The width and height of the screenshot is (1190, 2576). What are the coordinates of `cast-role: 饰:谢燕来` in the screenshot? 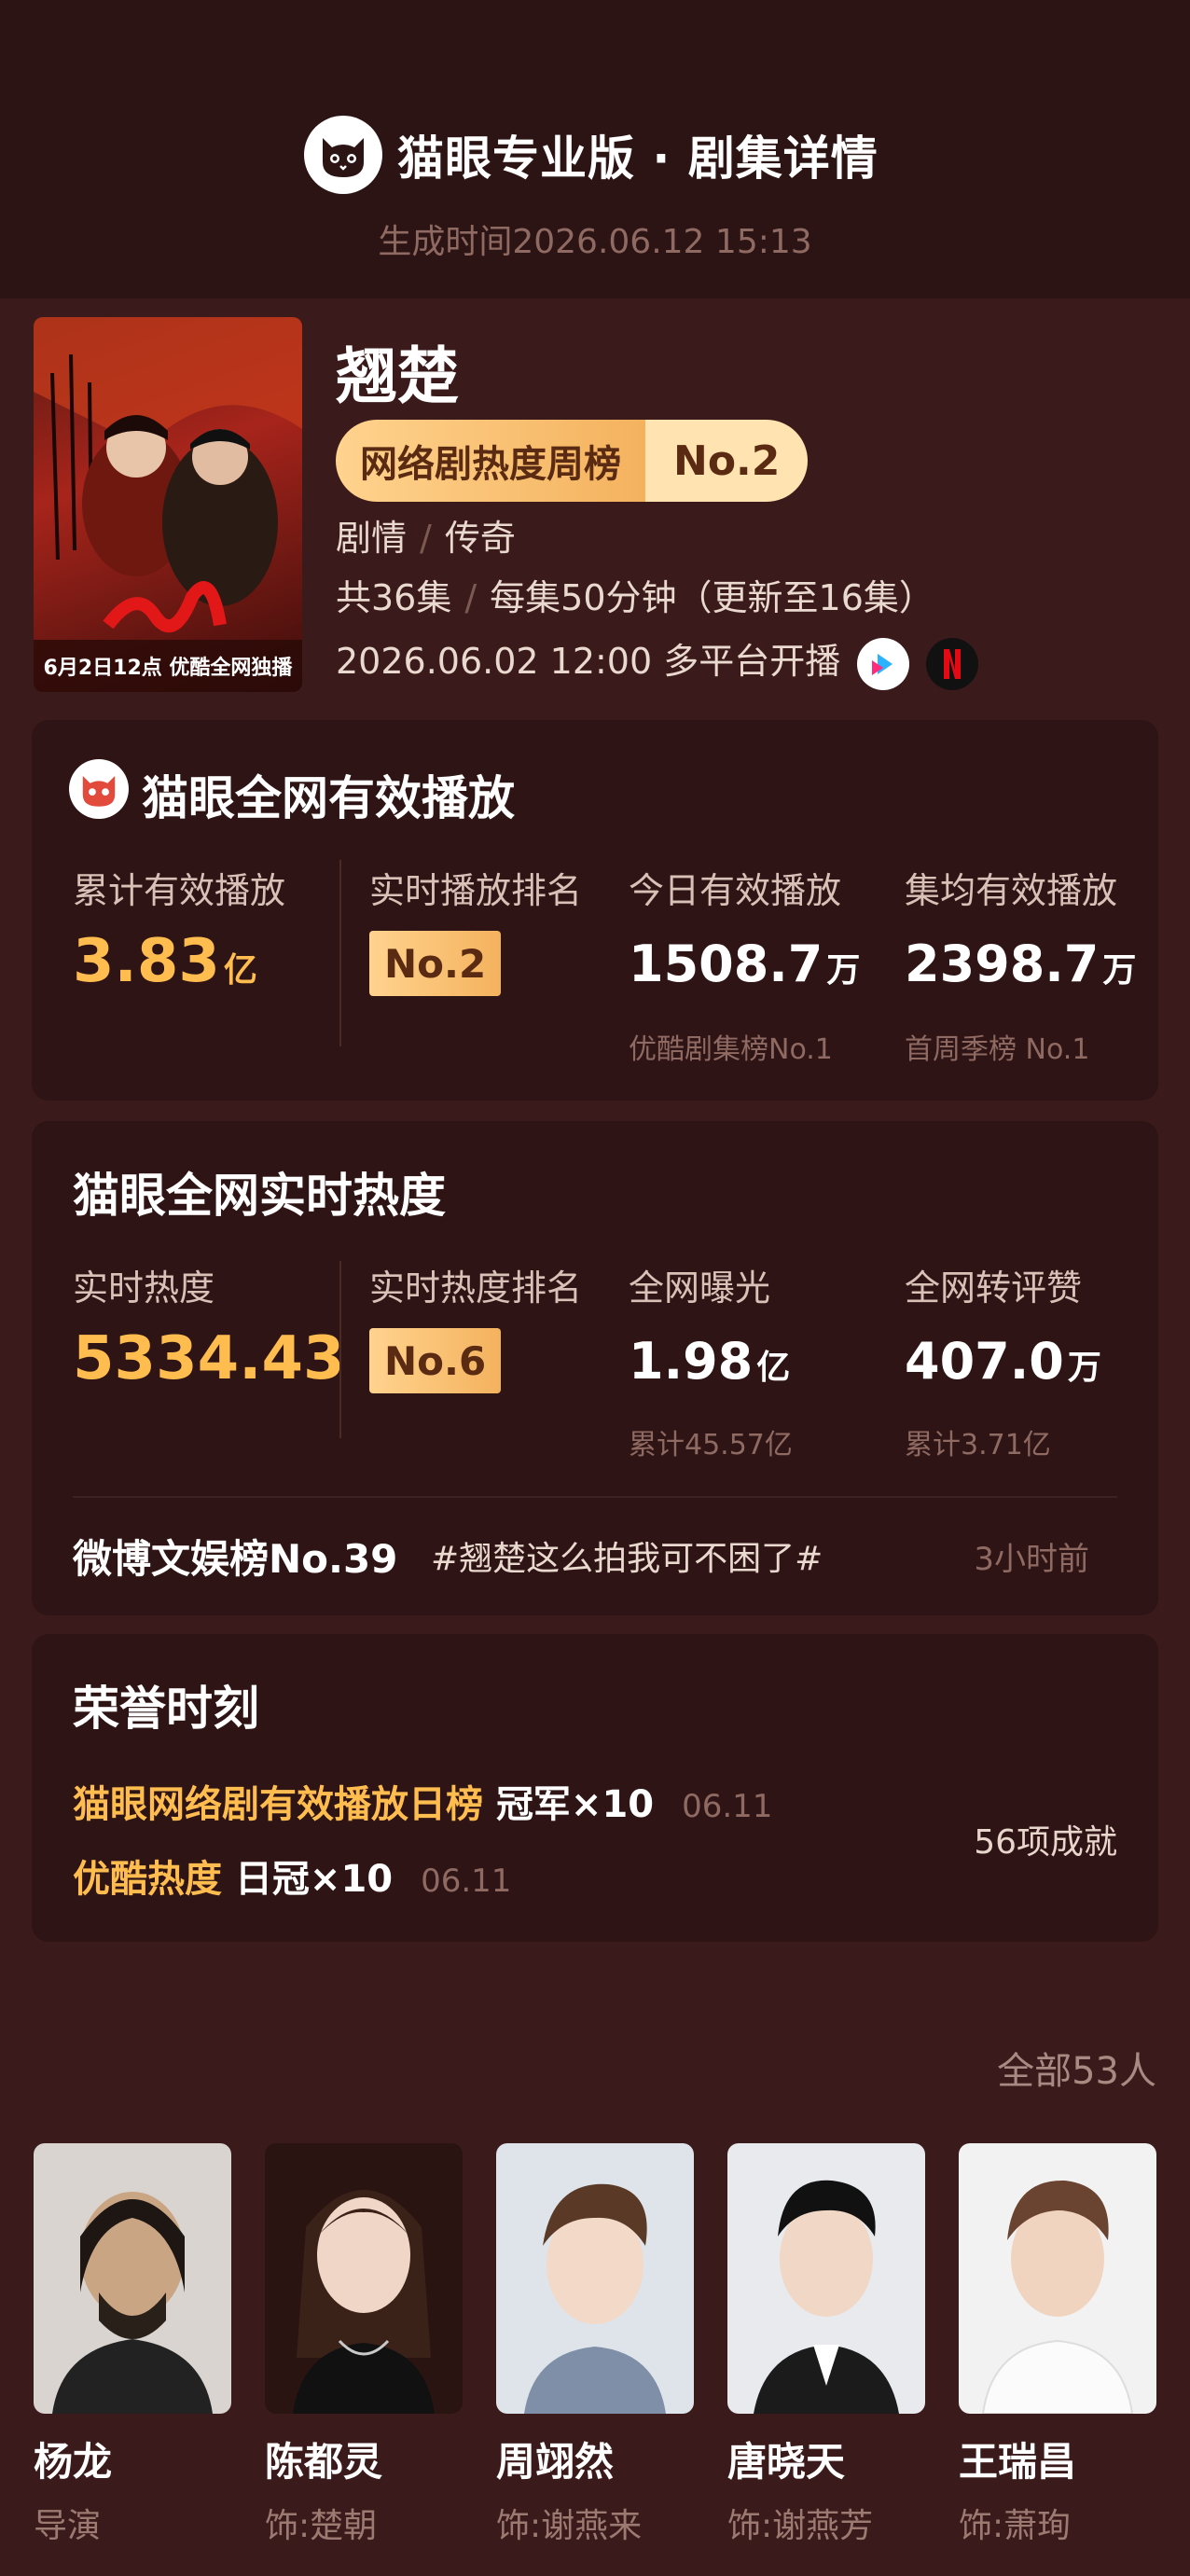 It's located at (569, 2526).